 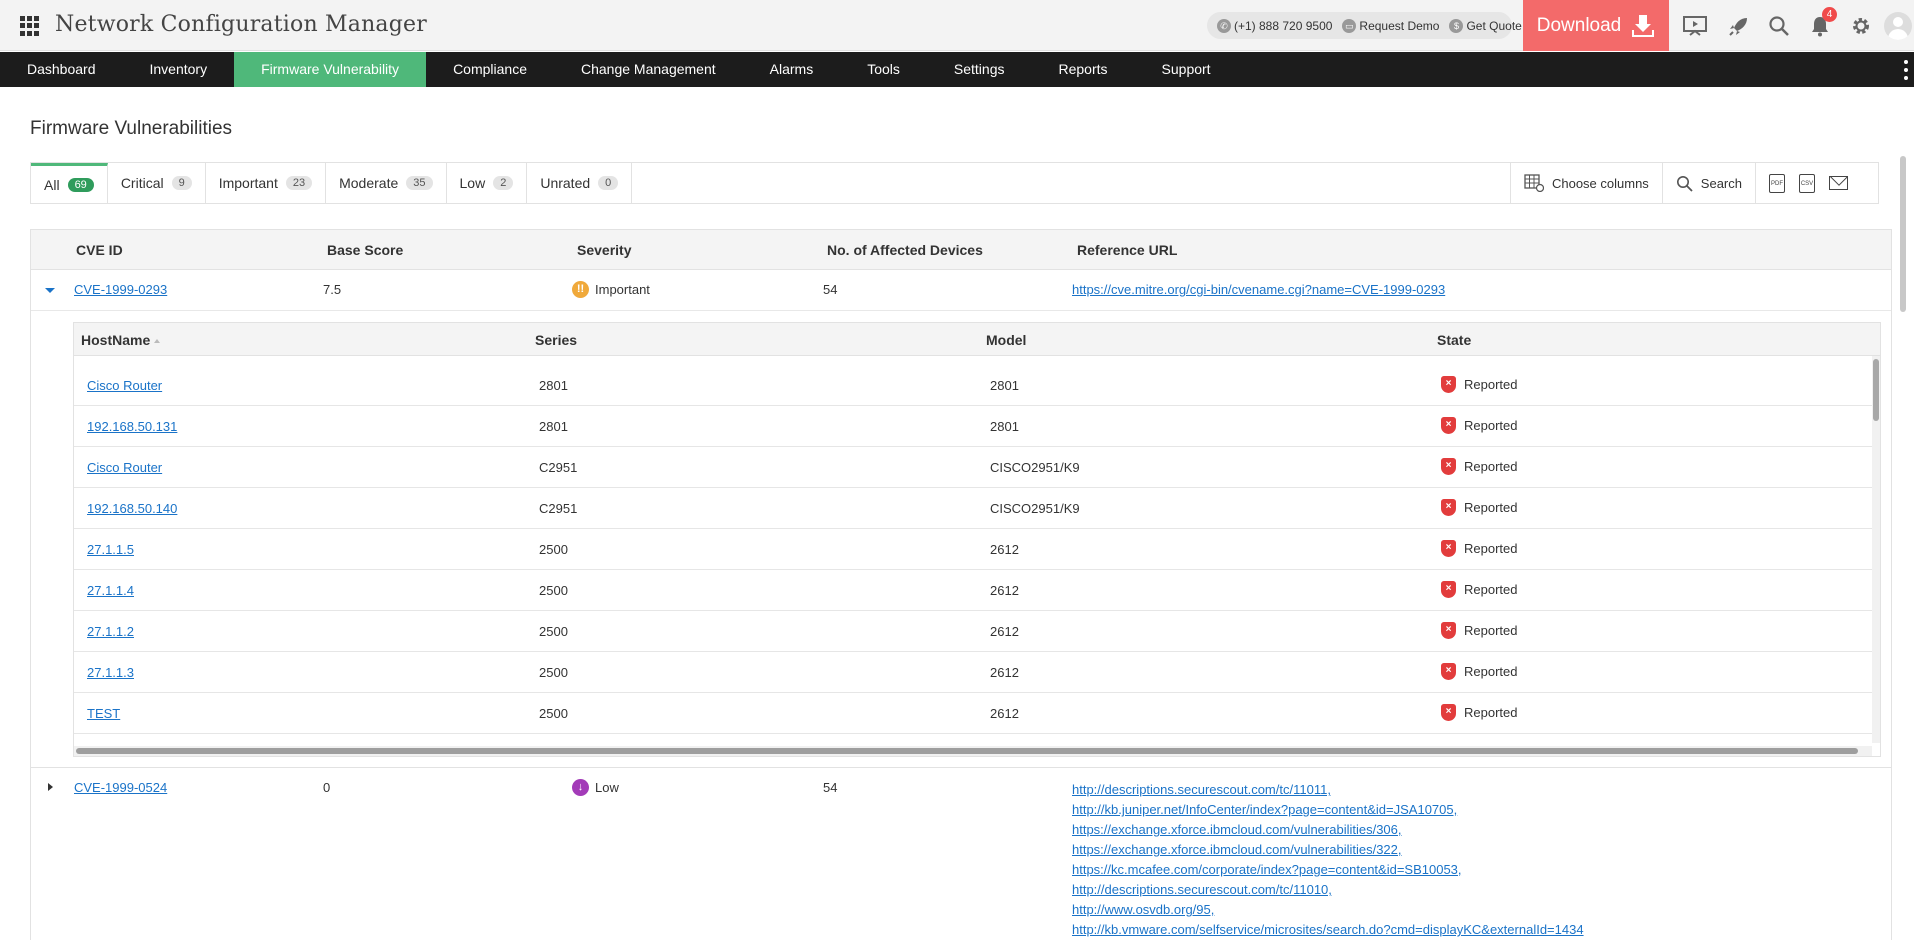 What do you see at coordinates (30, 26) in the screenshot?
I see `apps-grid-icon` at bounding box center [30, 26].